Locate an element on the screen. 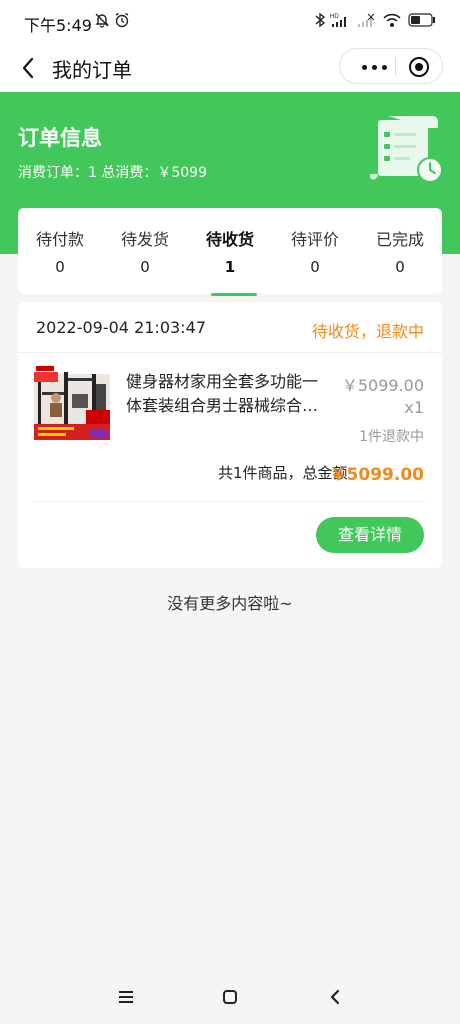 This screenshot has width=460, height=1024. bluetooth-icon is located at coordinates (320, 22).